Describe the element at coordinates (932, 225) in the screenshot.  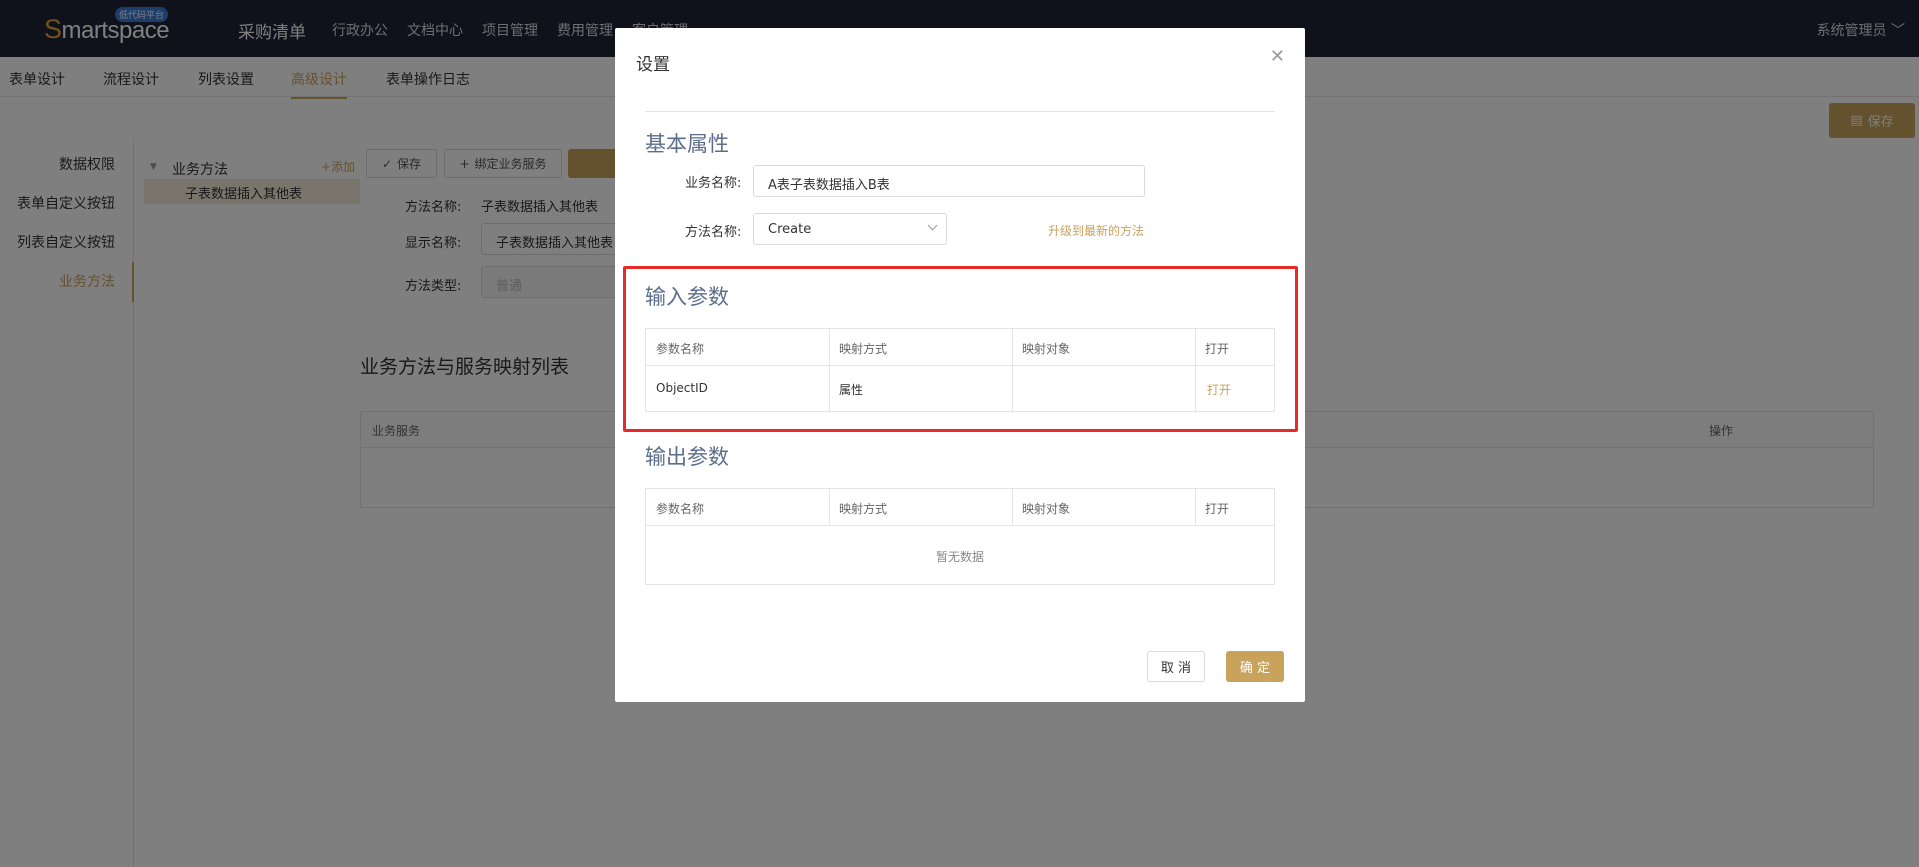
I see `chevron-down-icon` at that location.